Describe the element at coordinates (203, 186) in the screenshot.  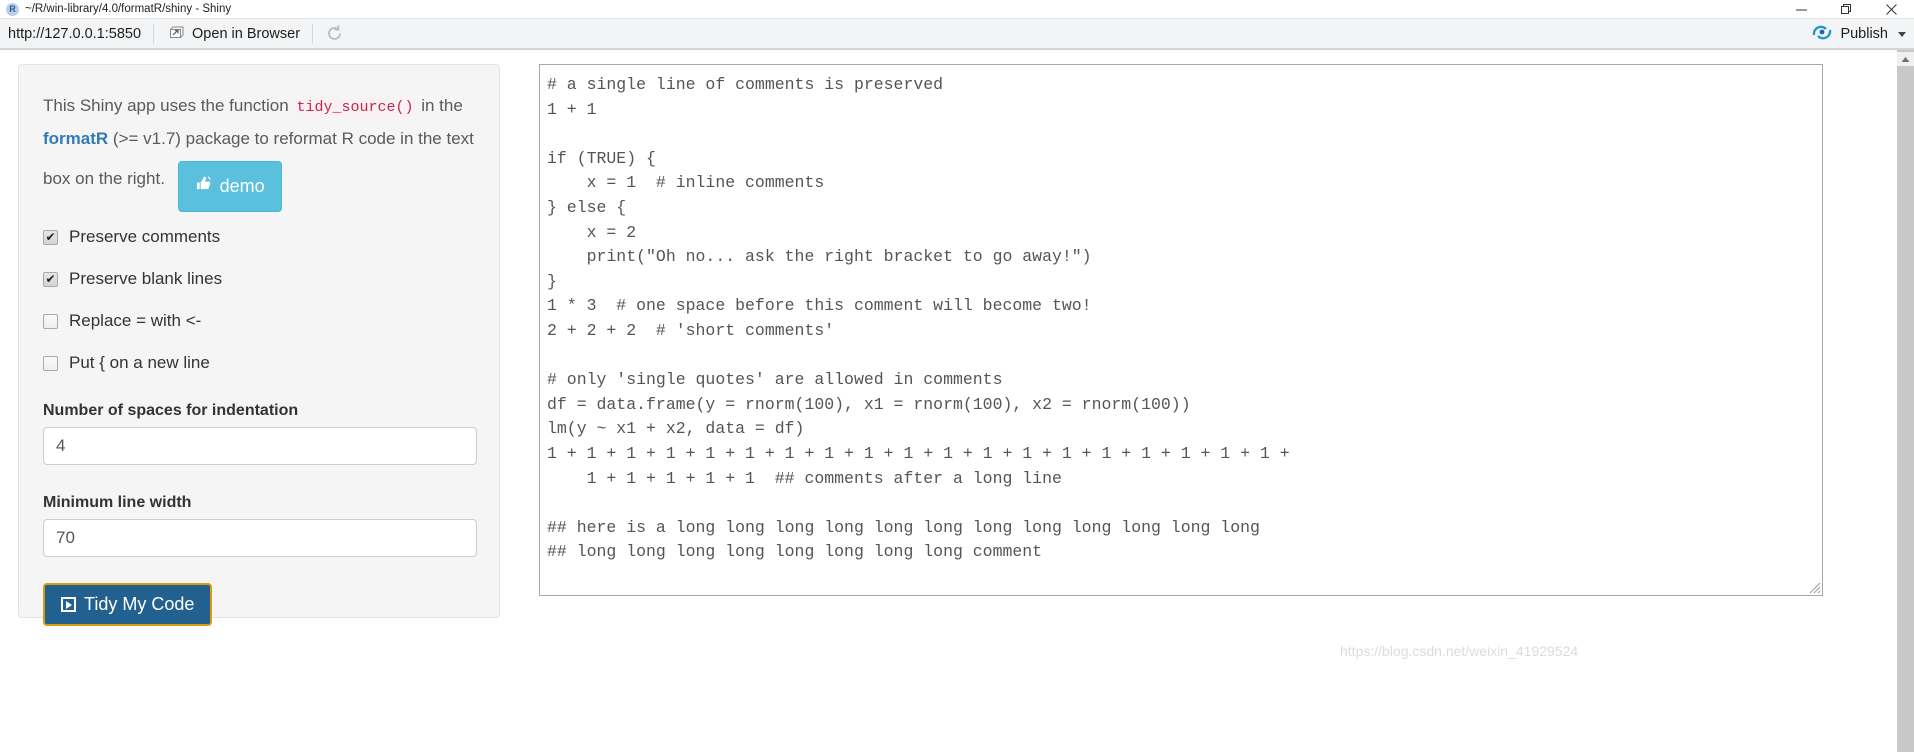
I see `thumbs-up-icon` at that location.